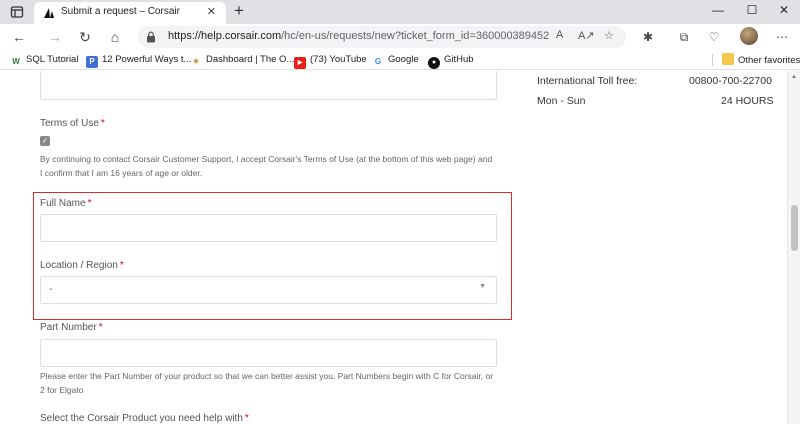 The height and width of the screenshot is (424, 800). Describe the element at coordinates (66, 203) in the screenshot. I see `full-name-label: Full Name *` at that location.